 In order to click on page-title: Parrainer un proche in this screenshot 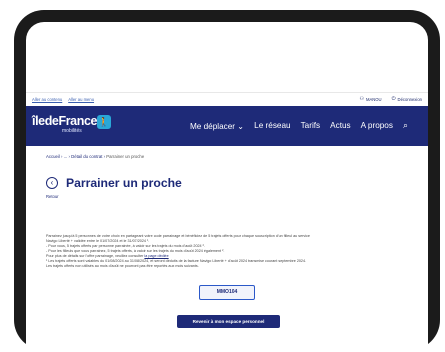, I will do `click(124, 183)`.